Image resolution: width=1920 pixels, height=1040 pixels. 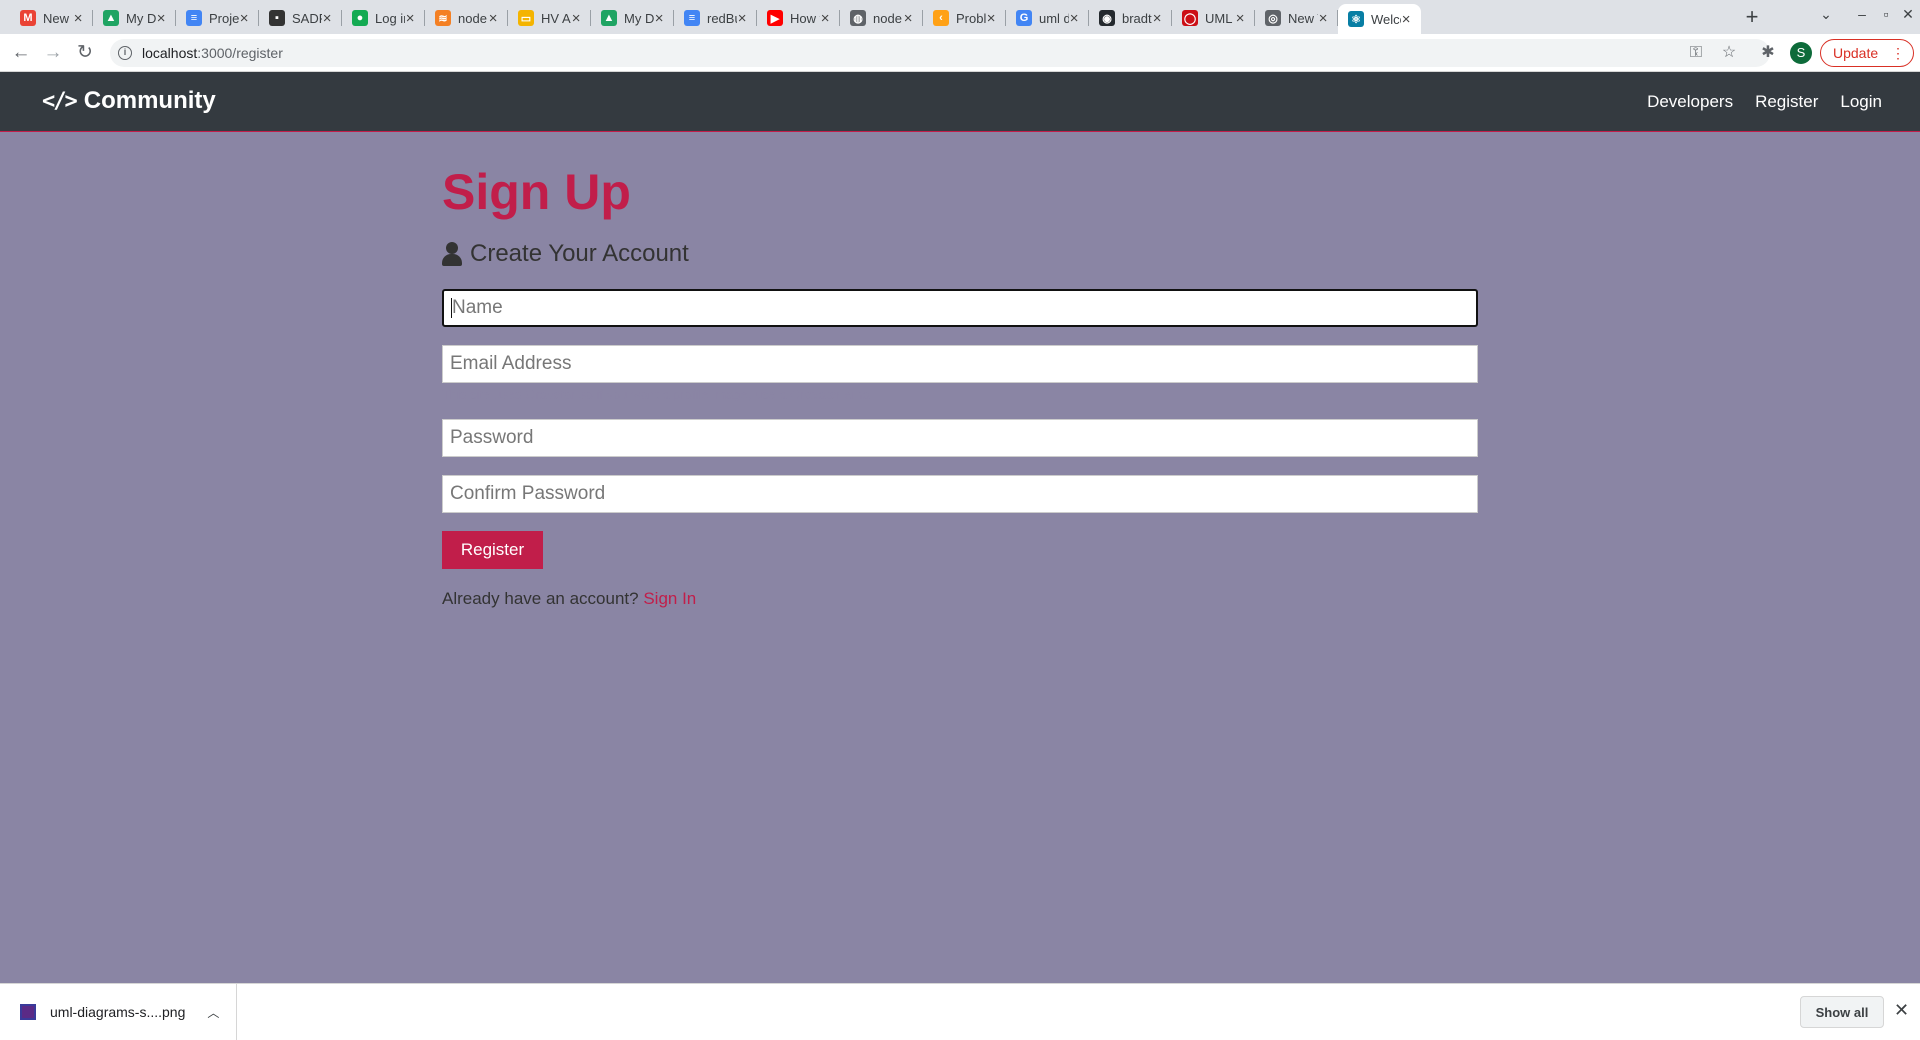 What do you see at coordinates (1054, 18) in the screenshot?
I see `tab-title: uml di` at bounding box center [1054, 18].